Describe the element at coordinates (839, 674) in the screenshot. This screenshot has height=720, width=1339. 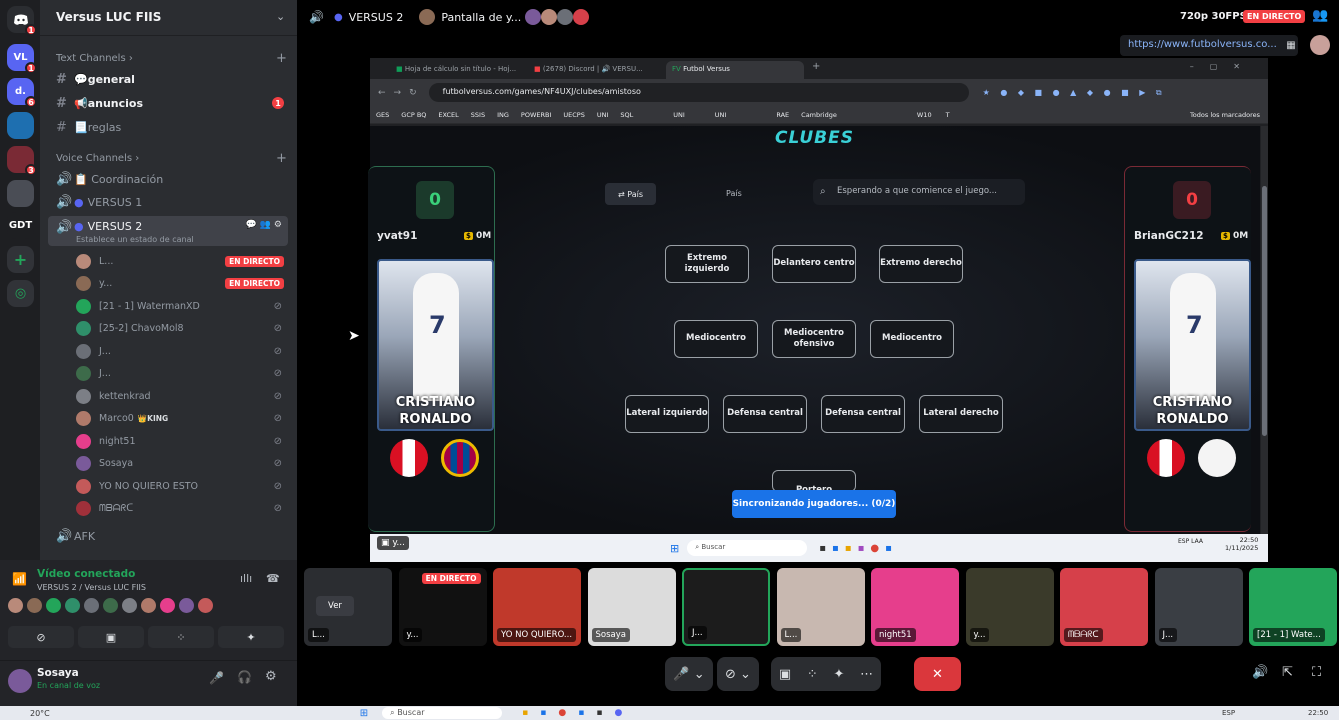
I see `soundboard-icon: ✦` at that location.